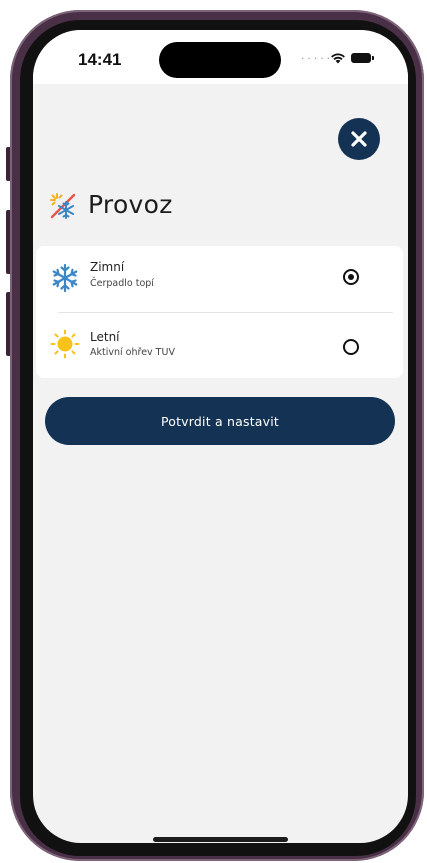  What do you see at coordinates (338, 58) in the screenshot?
I see `wifi-icon` at bounding box center [338, 58].